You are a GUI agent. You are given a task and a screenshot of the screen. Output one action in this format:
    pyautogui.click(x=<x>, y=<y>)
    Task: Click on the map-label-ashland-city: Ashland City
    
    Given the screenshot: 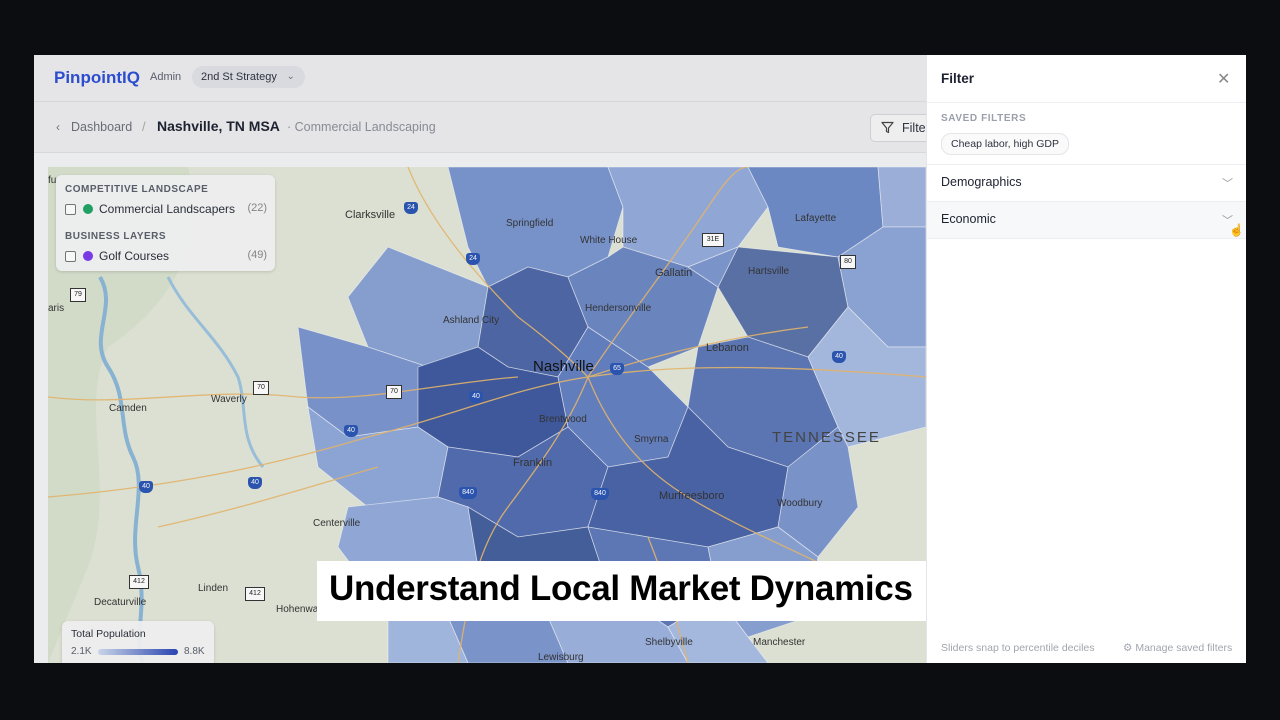 What is the action you would take?
    pyautogui.click(x=471, y=320)
    